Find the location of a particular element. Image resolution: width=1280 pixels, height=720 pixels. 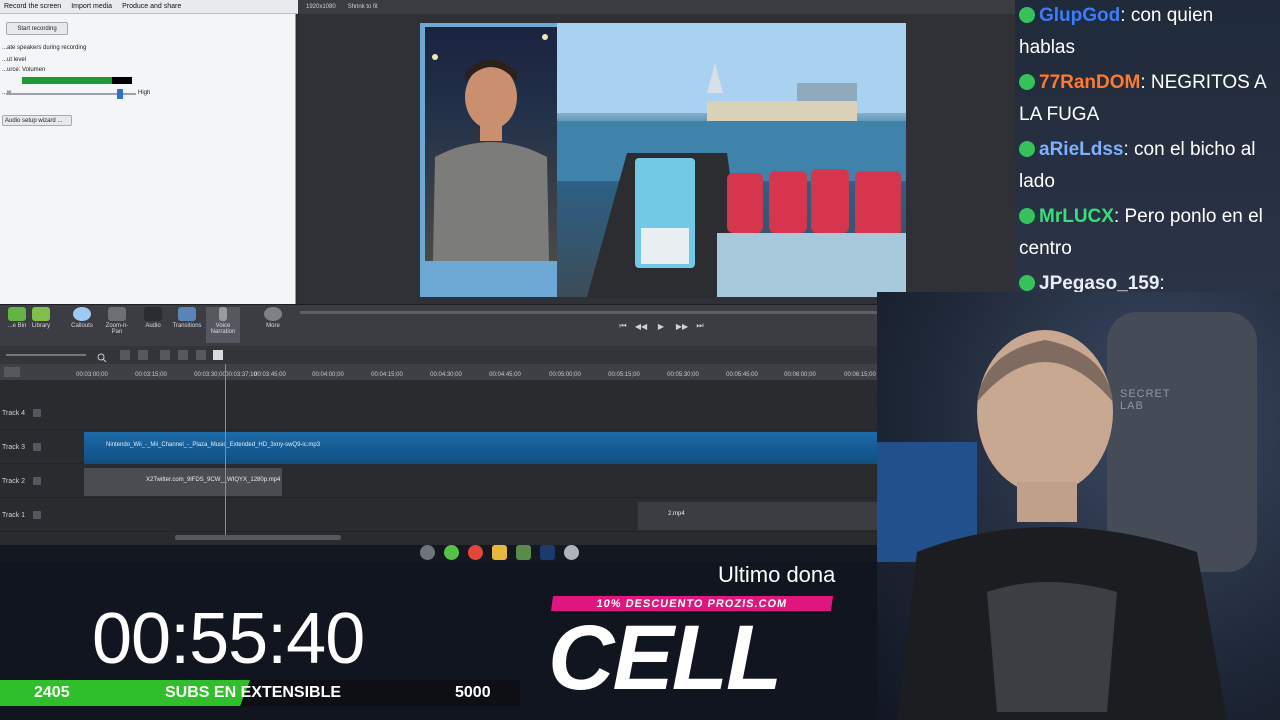

track-row: Track 4 is located at coordinates (438, 414).